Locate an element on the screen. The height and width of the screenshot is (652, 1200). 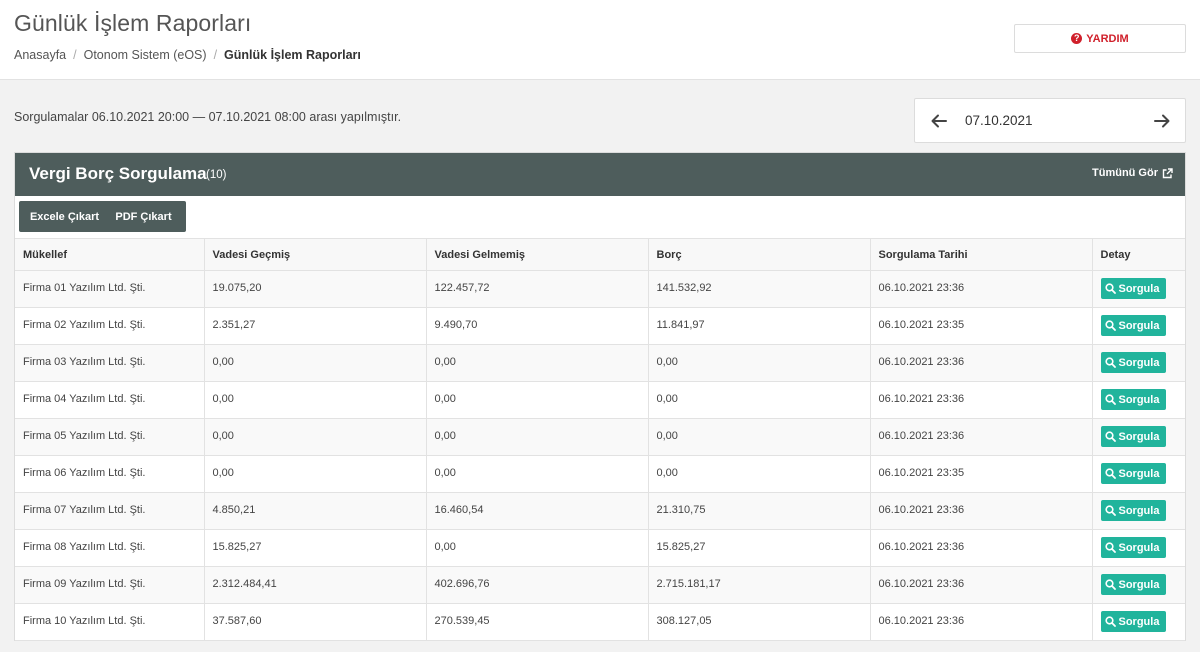
next-date-arrow-icon is located at coordinates (1162, 121).